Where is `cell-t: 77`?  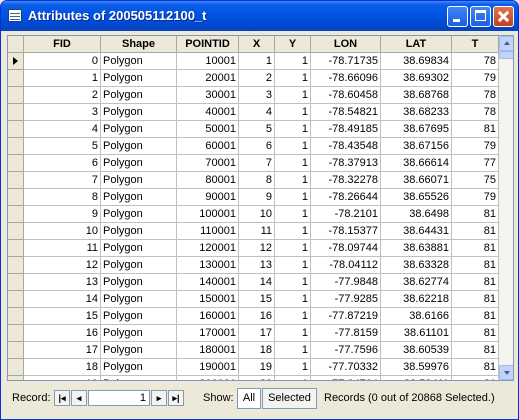
cell-t: 77 is located at coordinates (475, 163).